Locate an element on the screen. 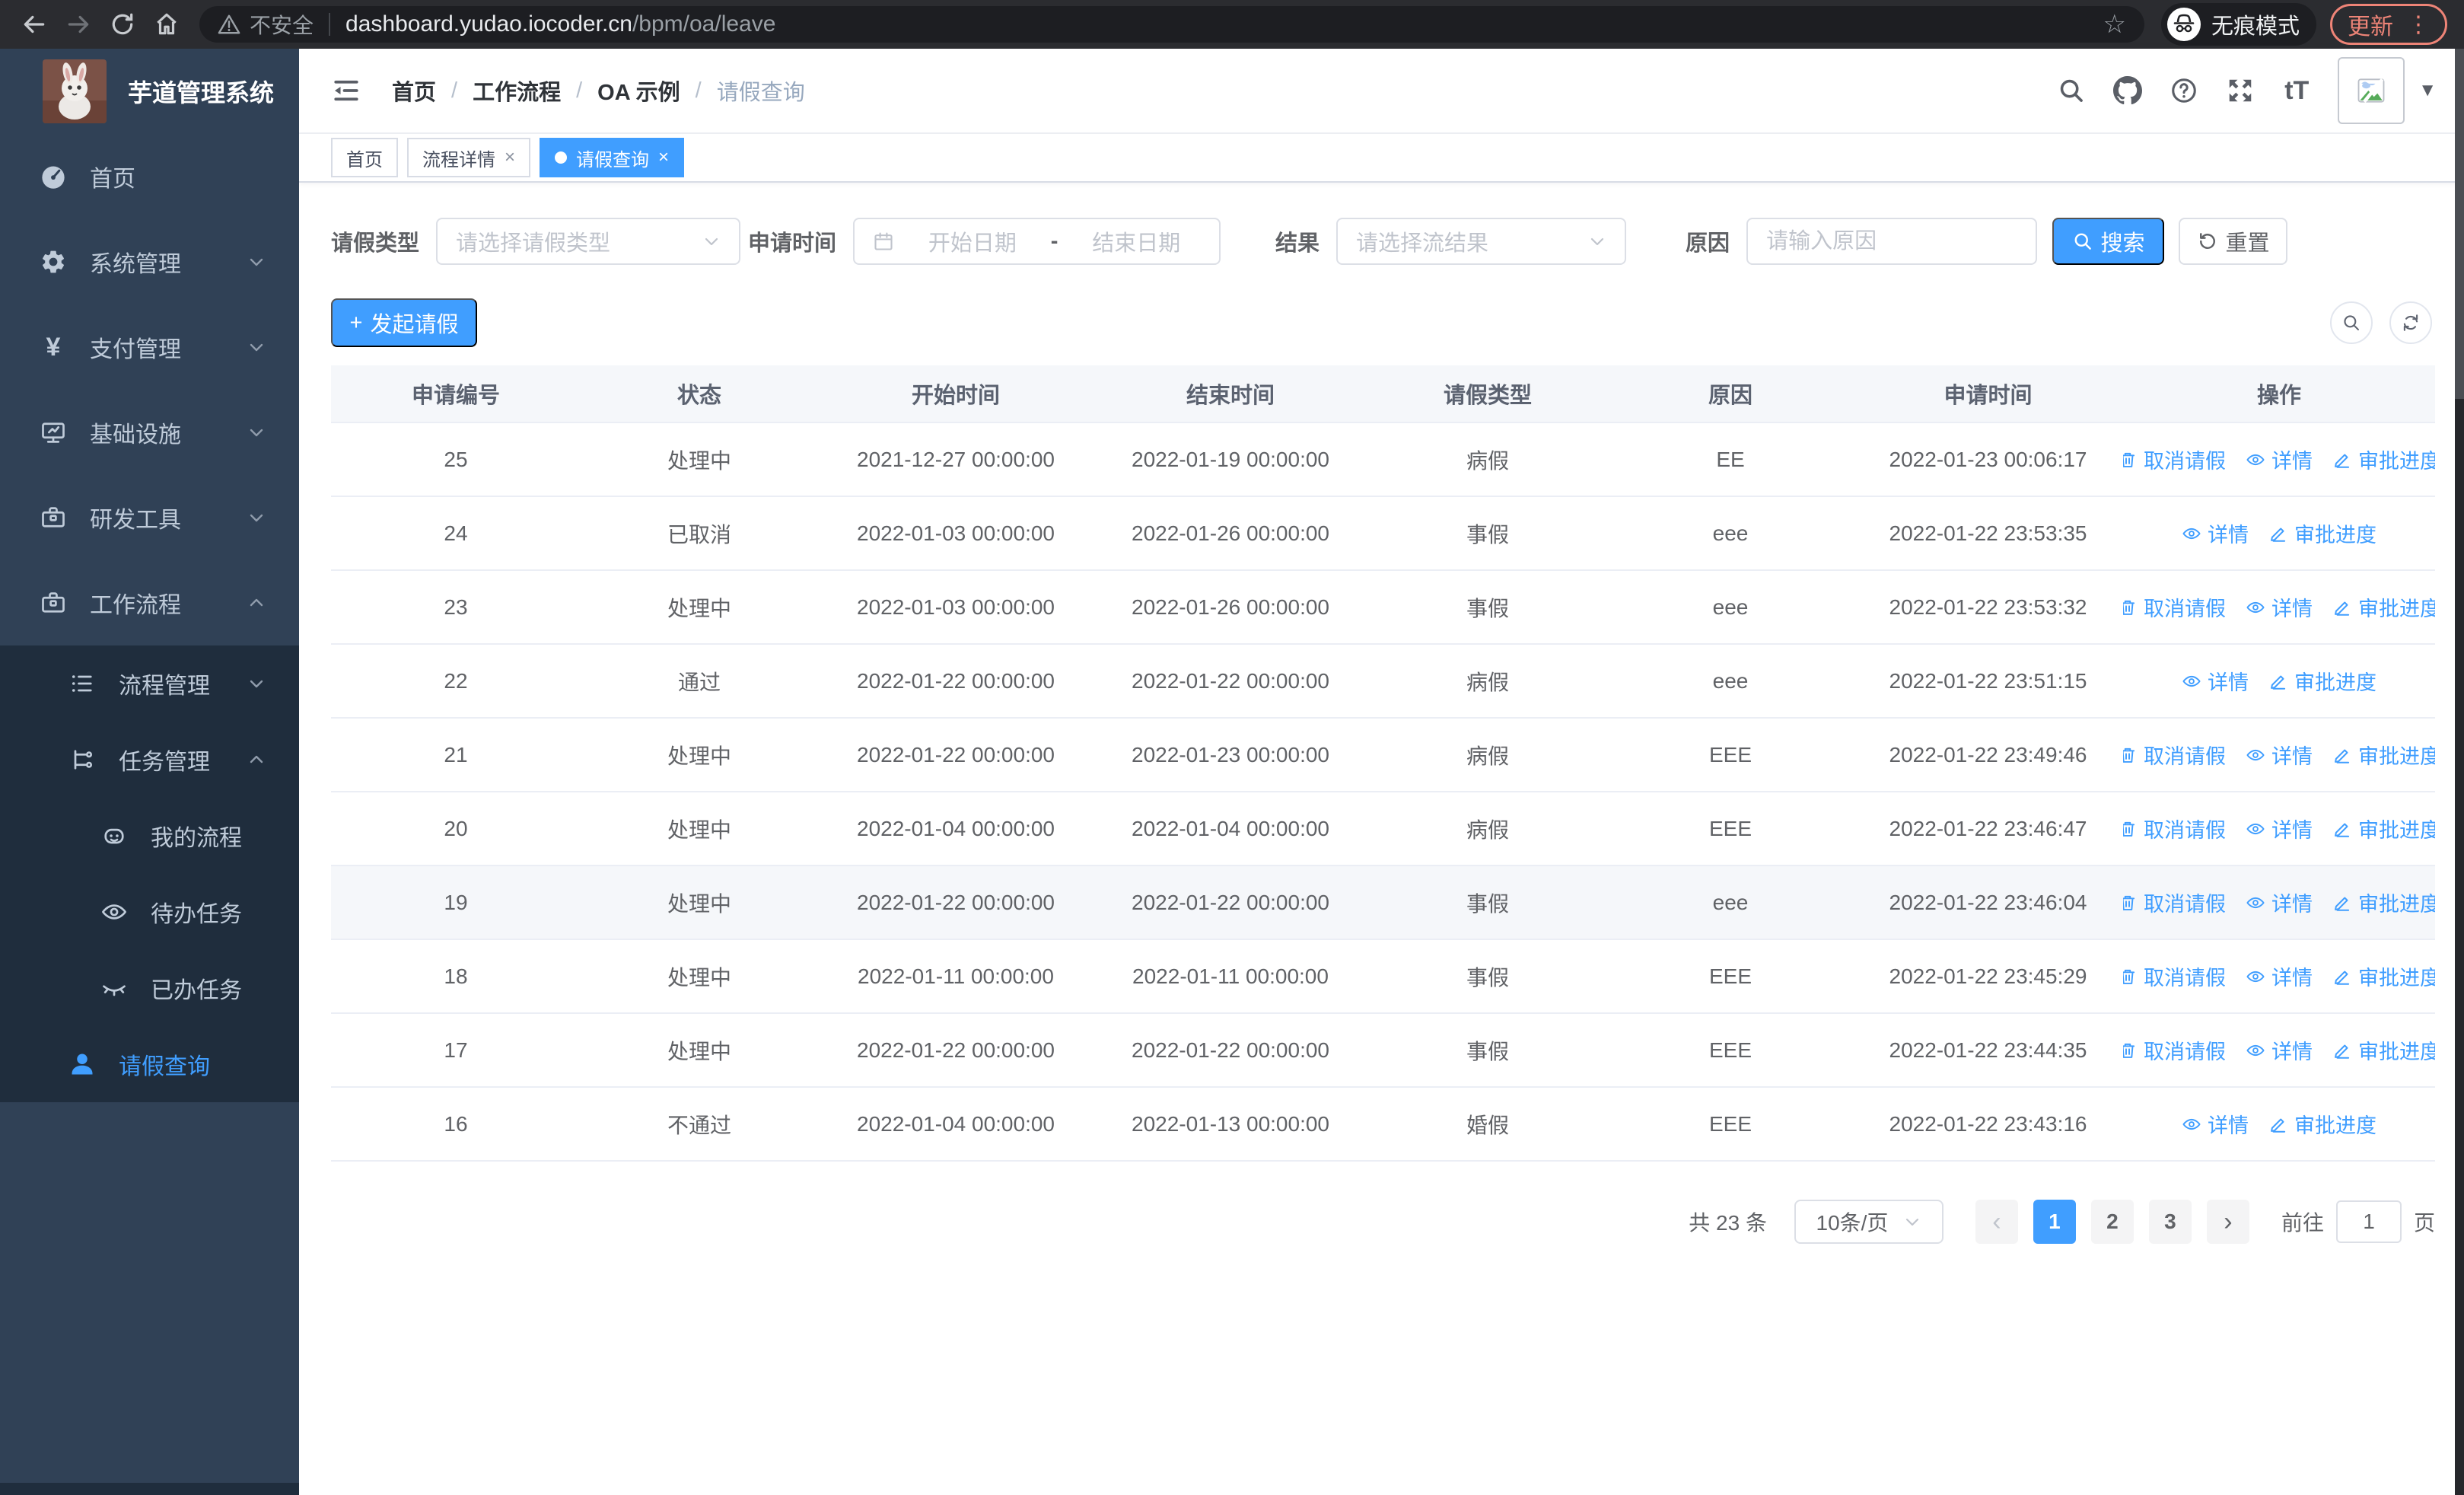 This screenshot has height=1495, width=2464. filter-form: 请假类型 请选择请假类型 申请时间 开始日期 - 结束日期 结果 请选择流结果 is located at coordinates (1383, 241).